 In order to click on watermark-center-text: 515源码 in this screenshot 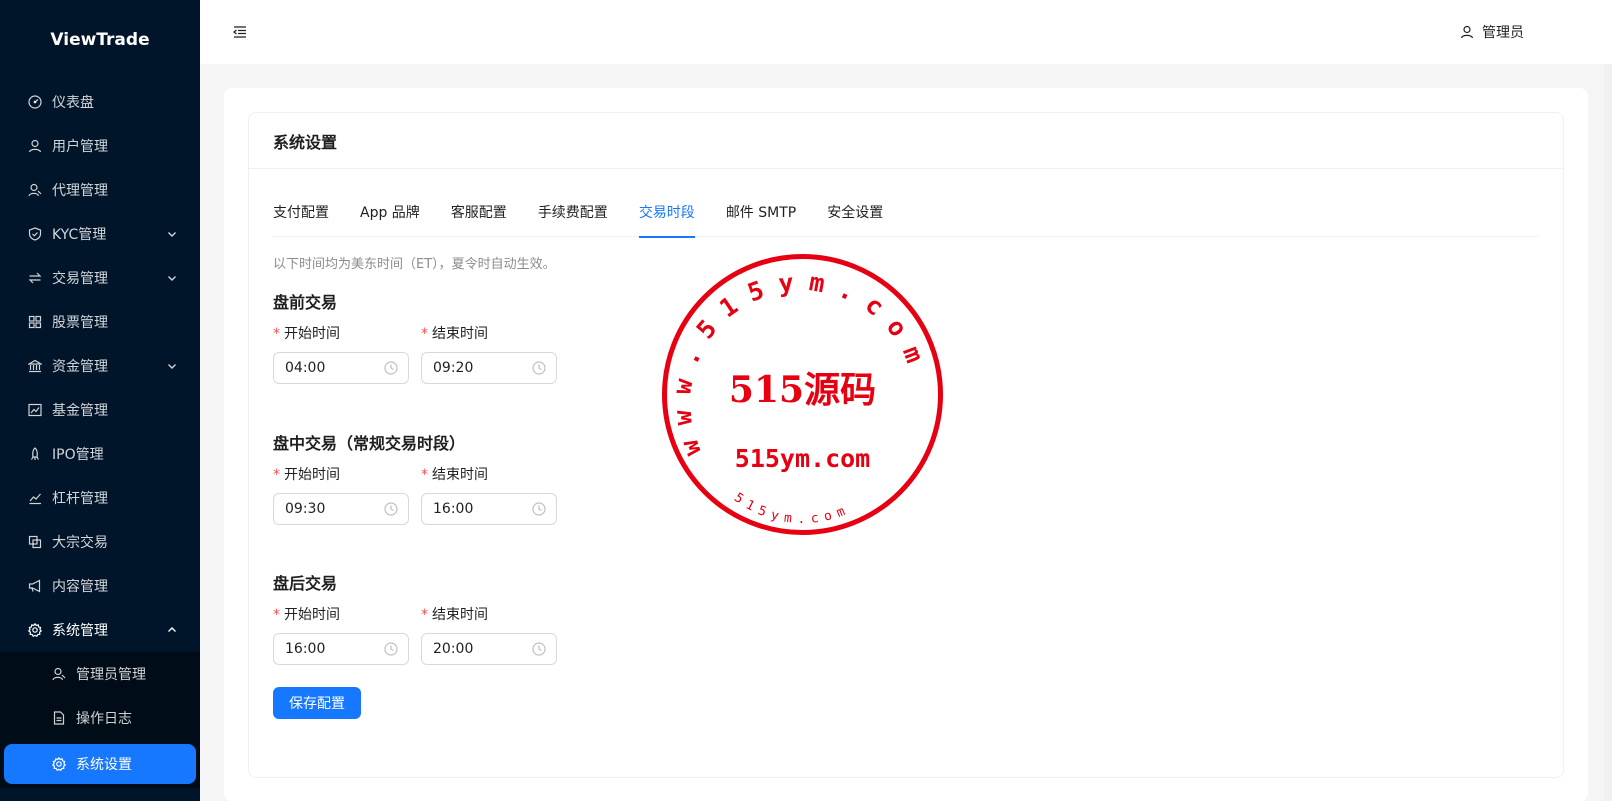, I will do `click(802, 390)`.